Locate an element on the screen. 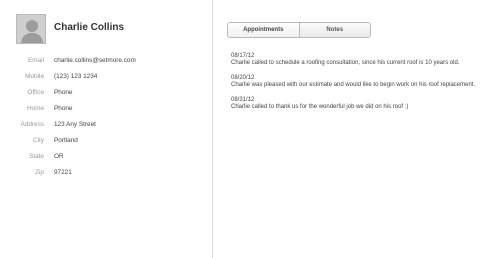  note-date: 08/31/12 is located at coordinates (243, 100).